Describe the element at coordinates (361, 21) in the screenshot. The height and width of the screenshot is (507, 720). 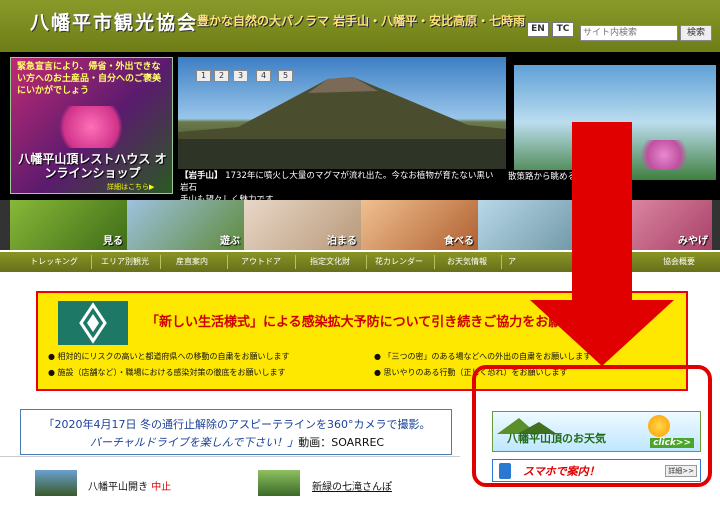
I see `site-tagline: 豊かな自然の大パノラマ 岩手山・八幡平・安比高原・七時雨` at that location.